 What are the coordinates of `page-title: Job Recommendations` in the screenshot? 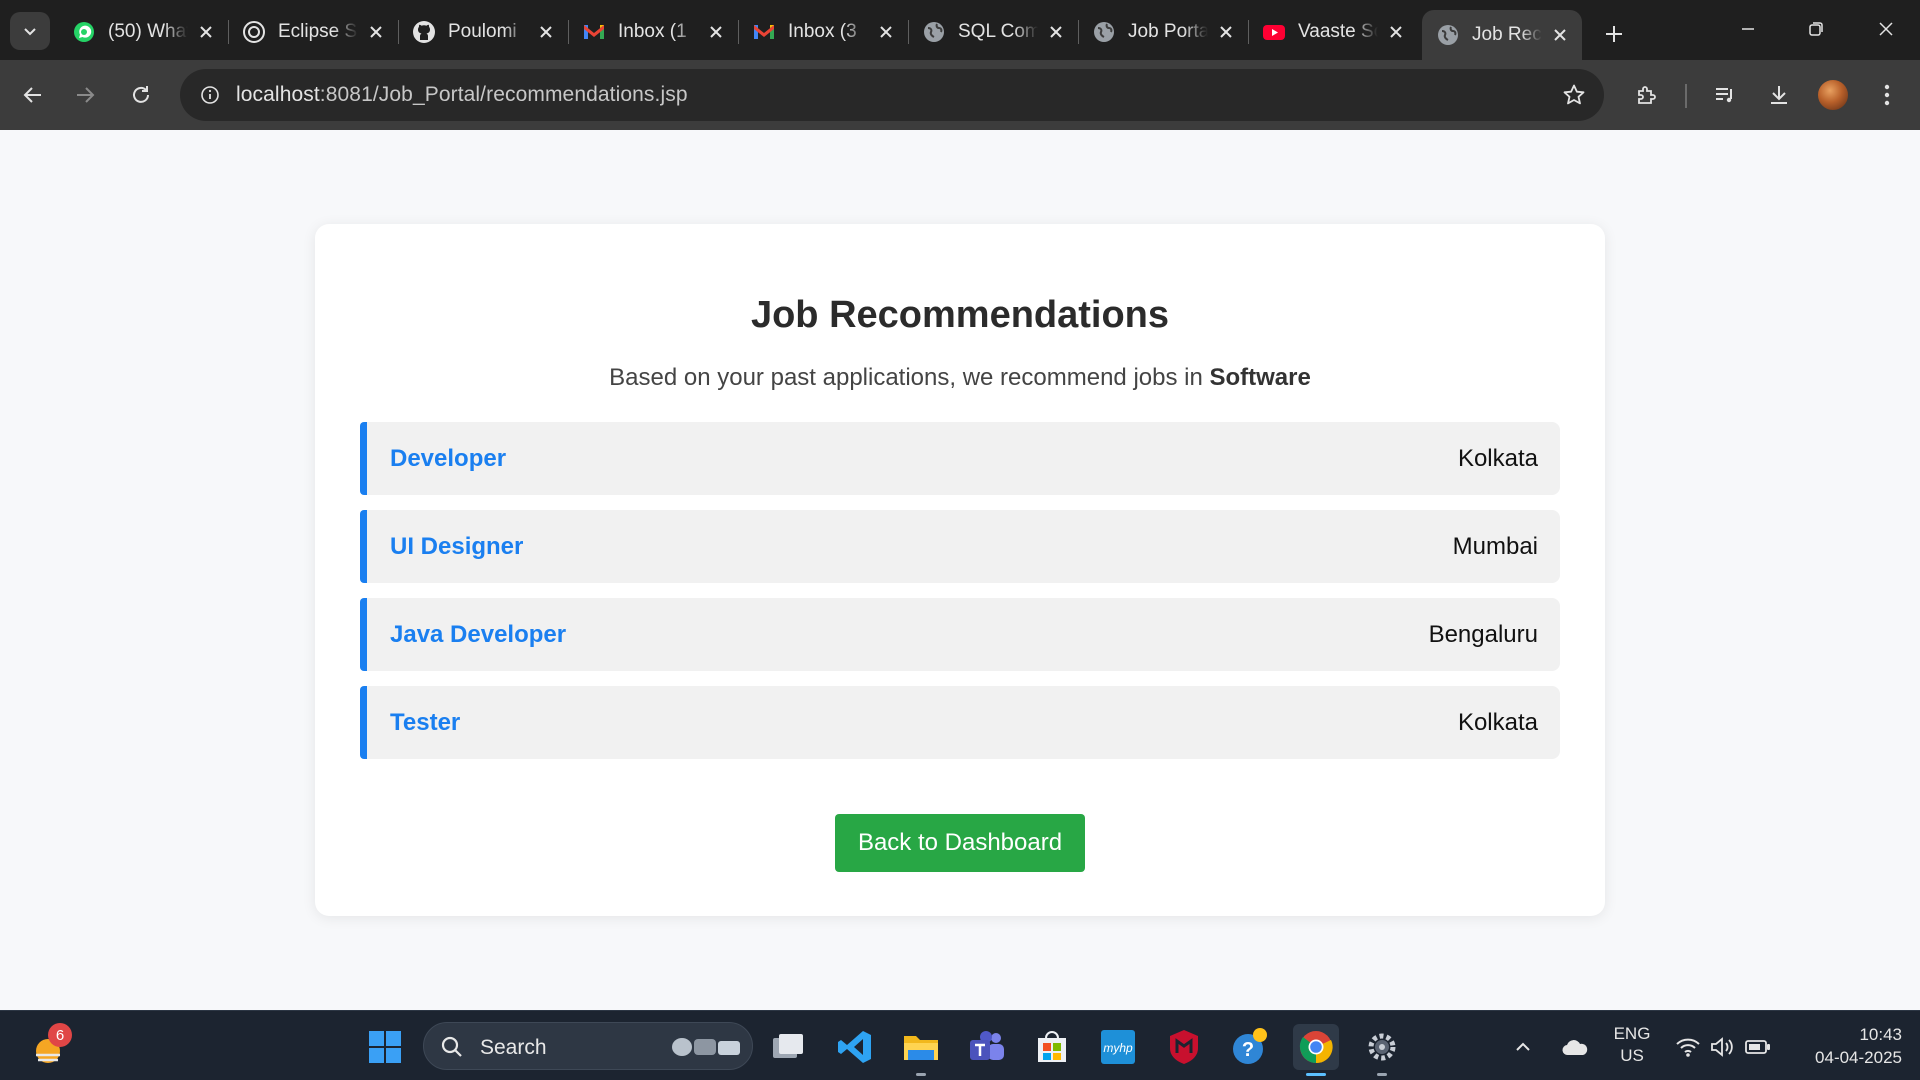 It's located at (960, 315).